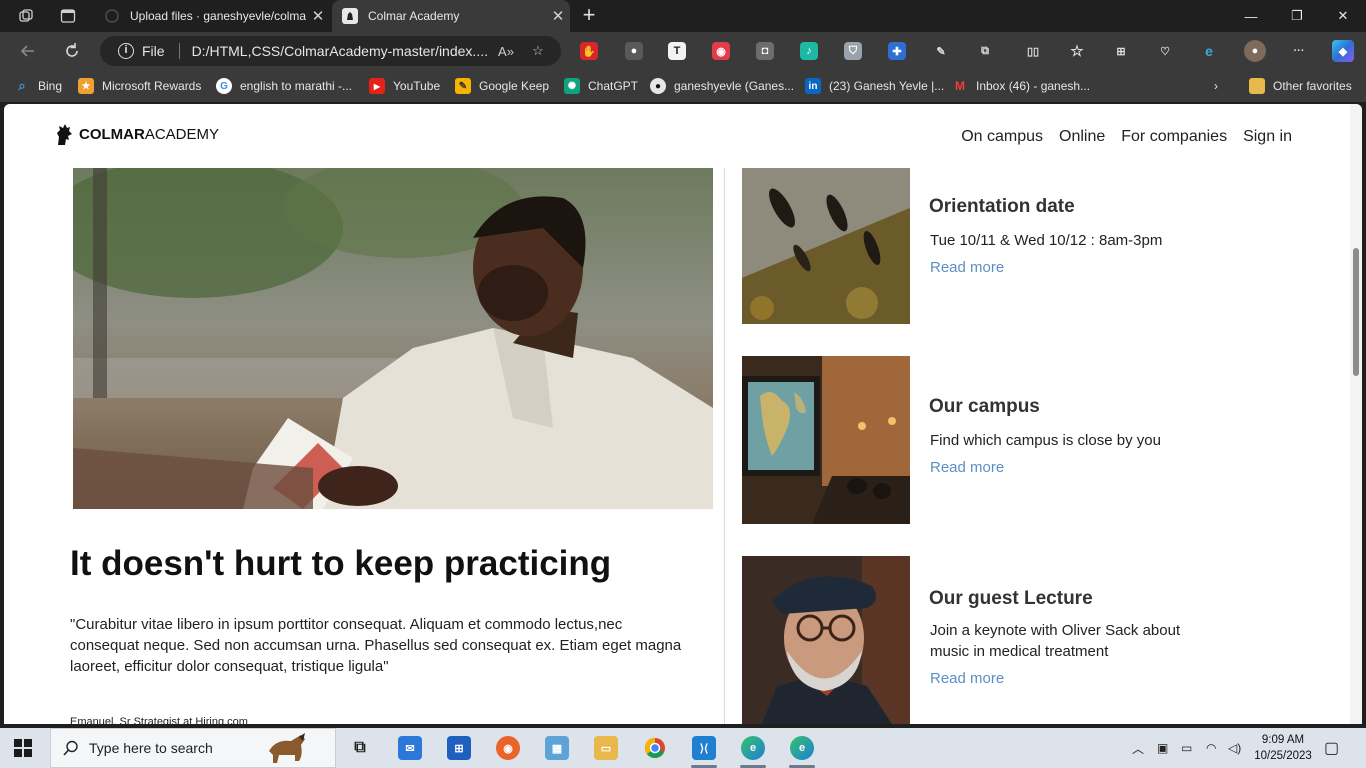 This screenshot has width=1366, height=768. Describe the element at coordinates (765, 51) in the screenshot. I see `camera-extension-icon: ◘` at that location.